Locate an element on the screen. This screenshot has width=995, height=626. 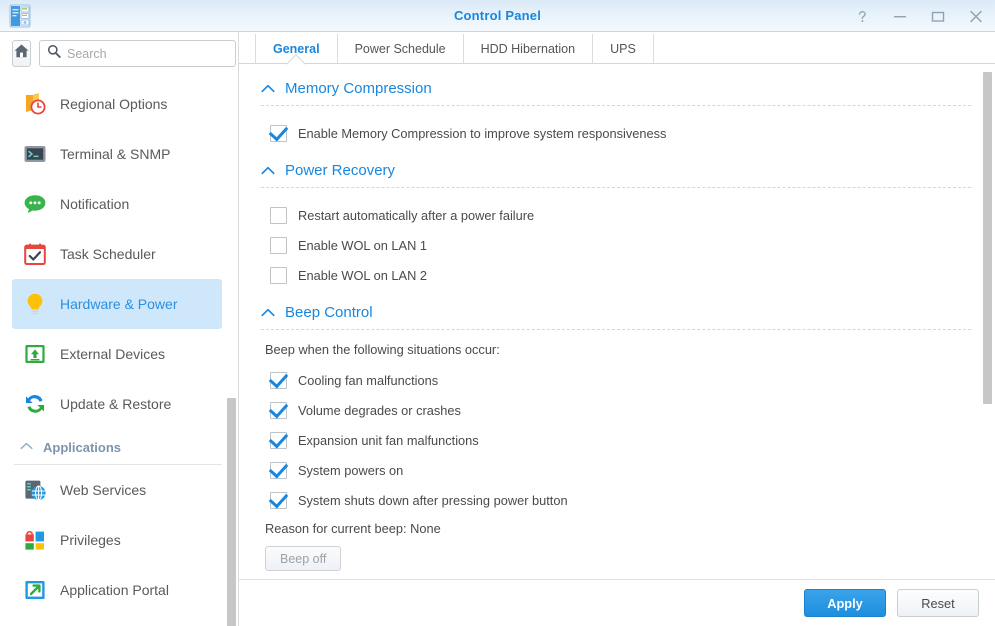
checkbox-row-expansion-unit-fan-malfunctions: Expansion unit fan malfunctions is located at coordinates (616, 440).